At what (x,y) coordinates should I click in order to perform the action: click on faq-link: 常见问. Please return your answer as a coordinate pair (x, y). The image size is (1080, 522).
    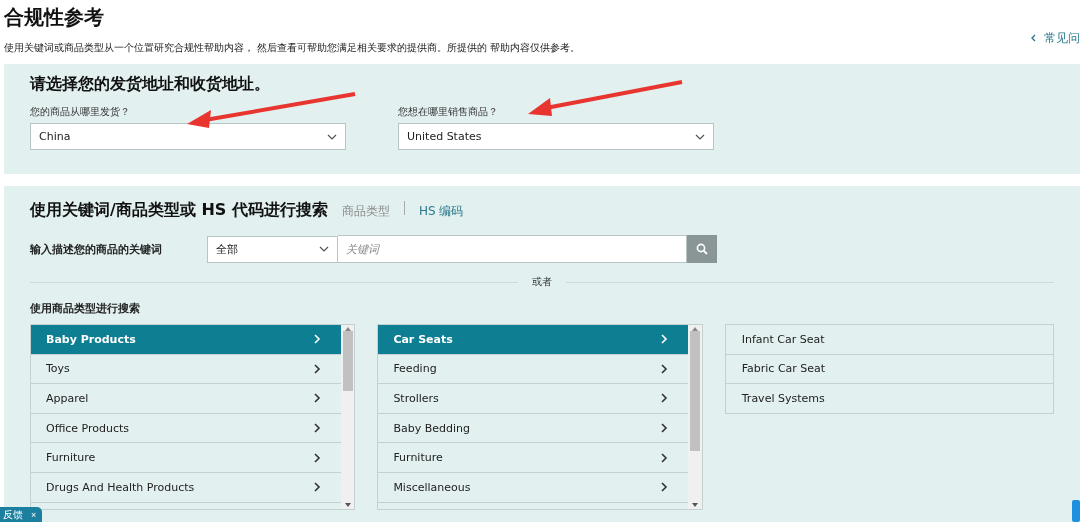
    Looking at the image, I should click on (1055, 34).